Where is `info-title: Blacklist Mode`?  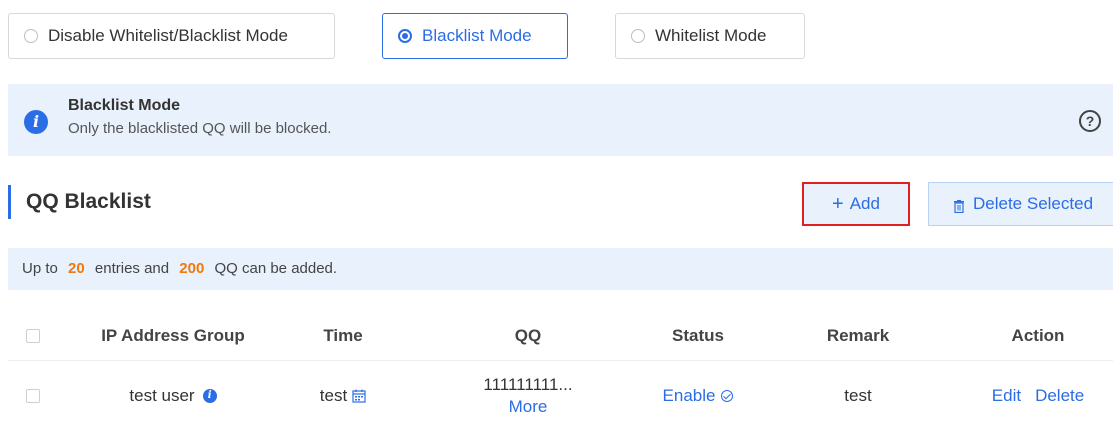 info-title: Blacklist Mode is located at coordinates (124, 105).